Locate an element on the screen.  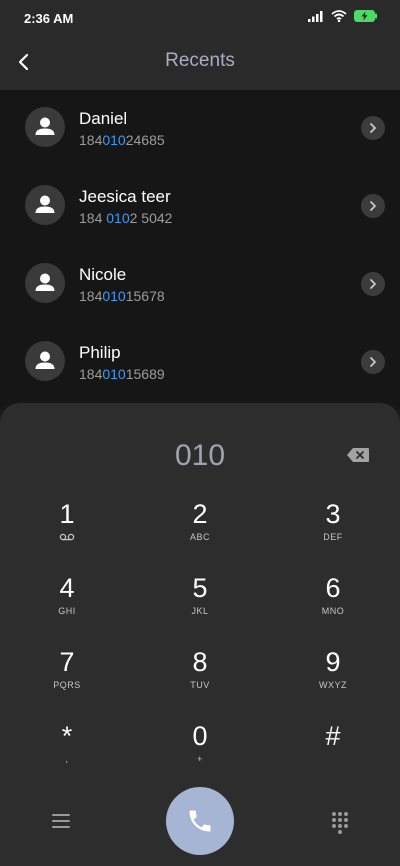
key-4: 4 GHI is located at coordinates (67, 604).